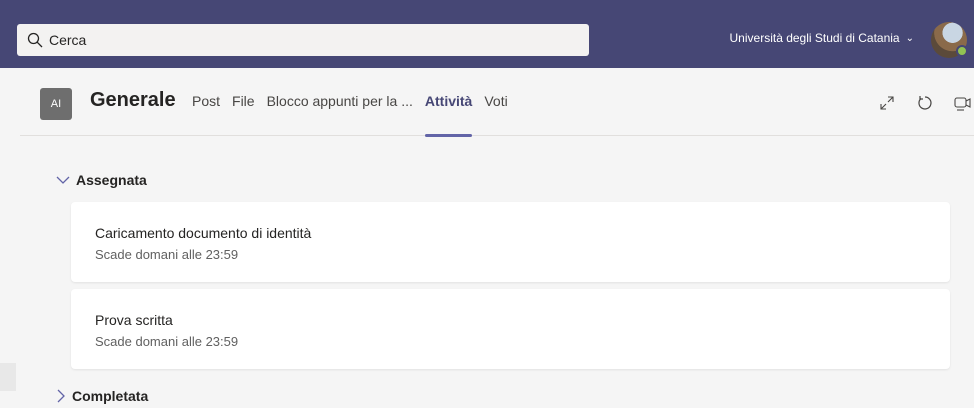 The width and height of the screenshot is (974, 408). What do you see at coordinates (56, 104) in the screenshot?
I see `team-avatar: AI` at bounding box center [56, 104].